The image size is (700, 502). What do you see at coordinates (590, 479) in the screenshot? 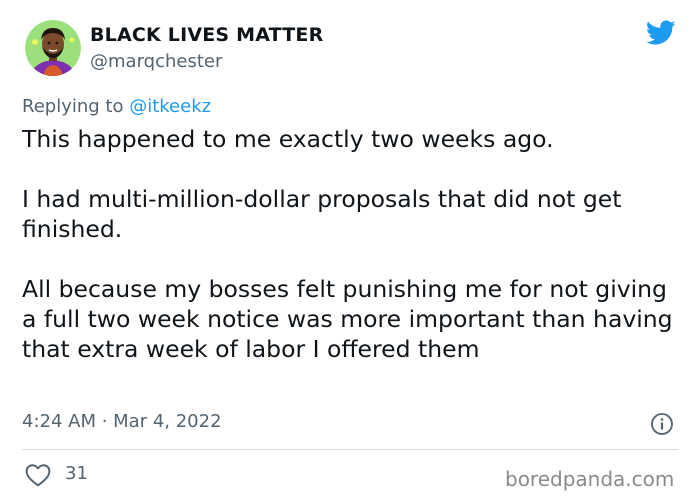
I see `watermark: boredpanda.com` at bounding box center [590, 479].